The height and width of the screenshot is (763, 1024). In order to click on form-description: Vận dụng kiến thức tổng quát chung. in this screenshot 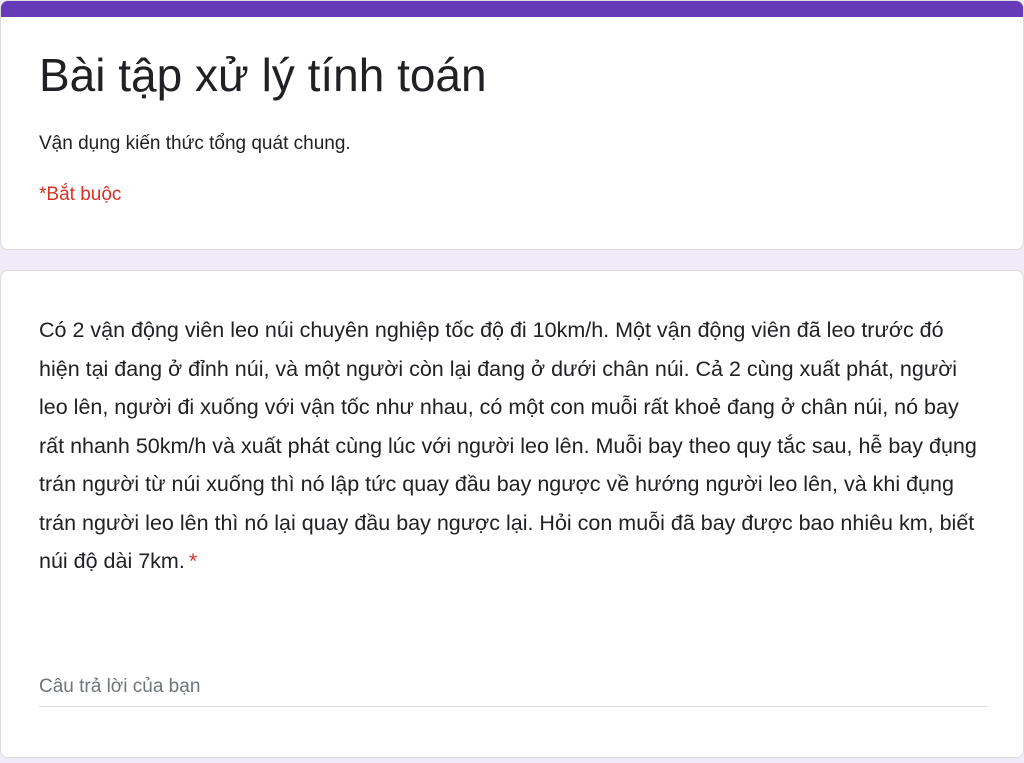, I will do `click(195, 143)`.